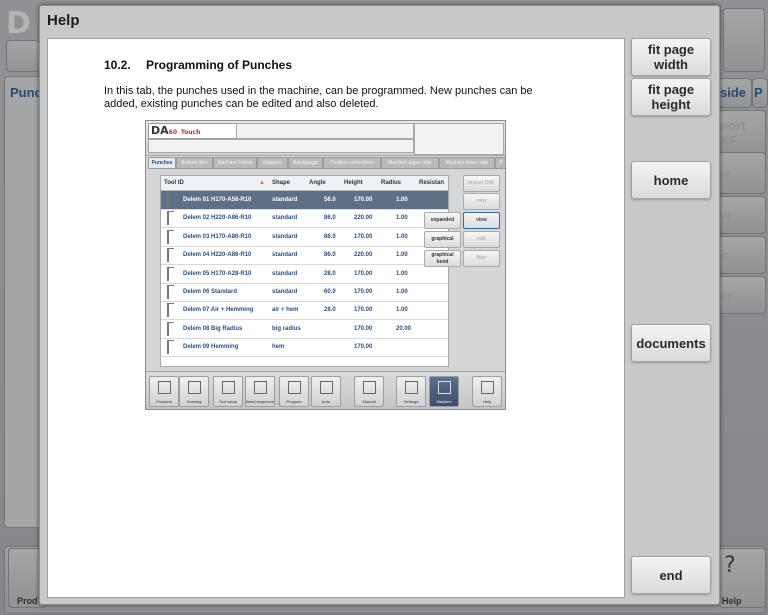  I want to click on col-height: Height, so click(353, 183).